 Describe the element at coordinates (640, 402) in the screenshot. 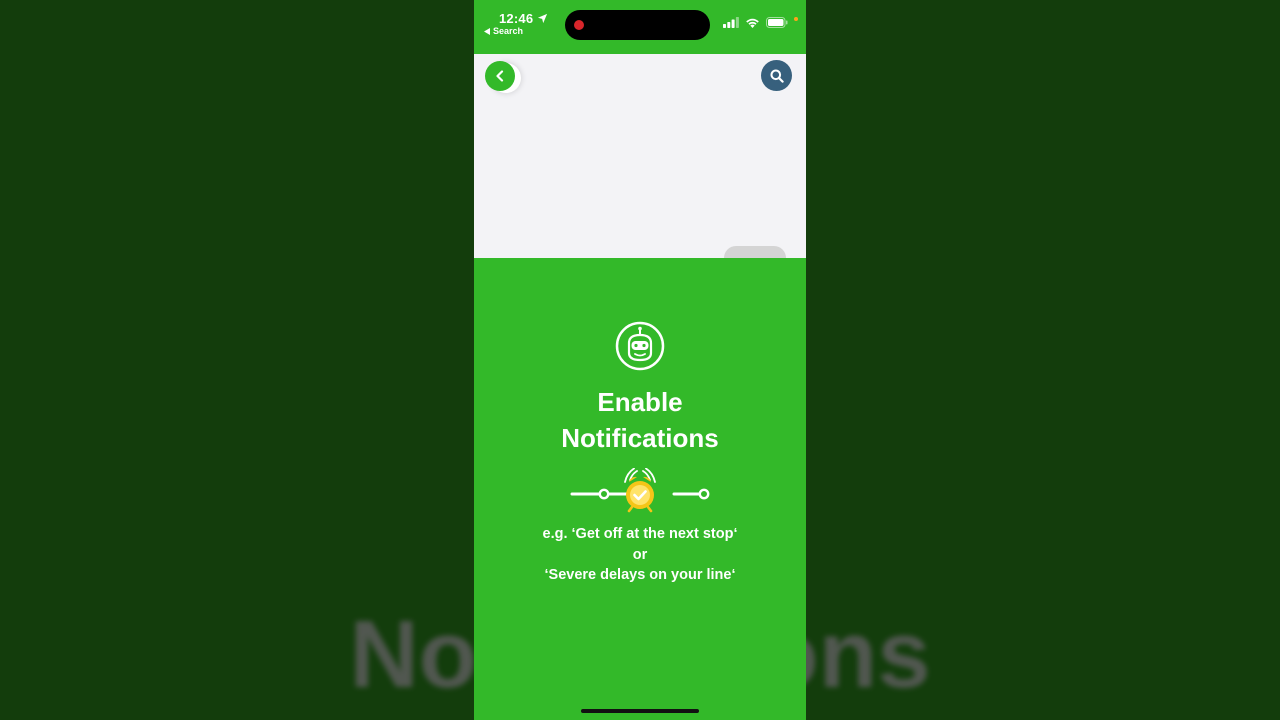

I see `onboarding-title-line1: Enable` at that location.